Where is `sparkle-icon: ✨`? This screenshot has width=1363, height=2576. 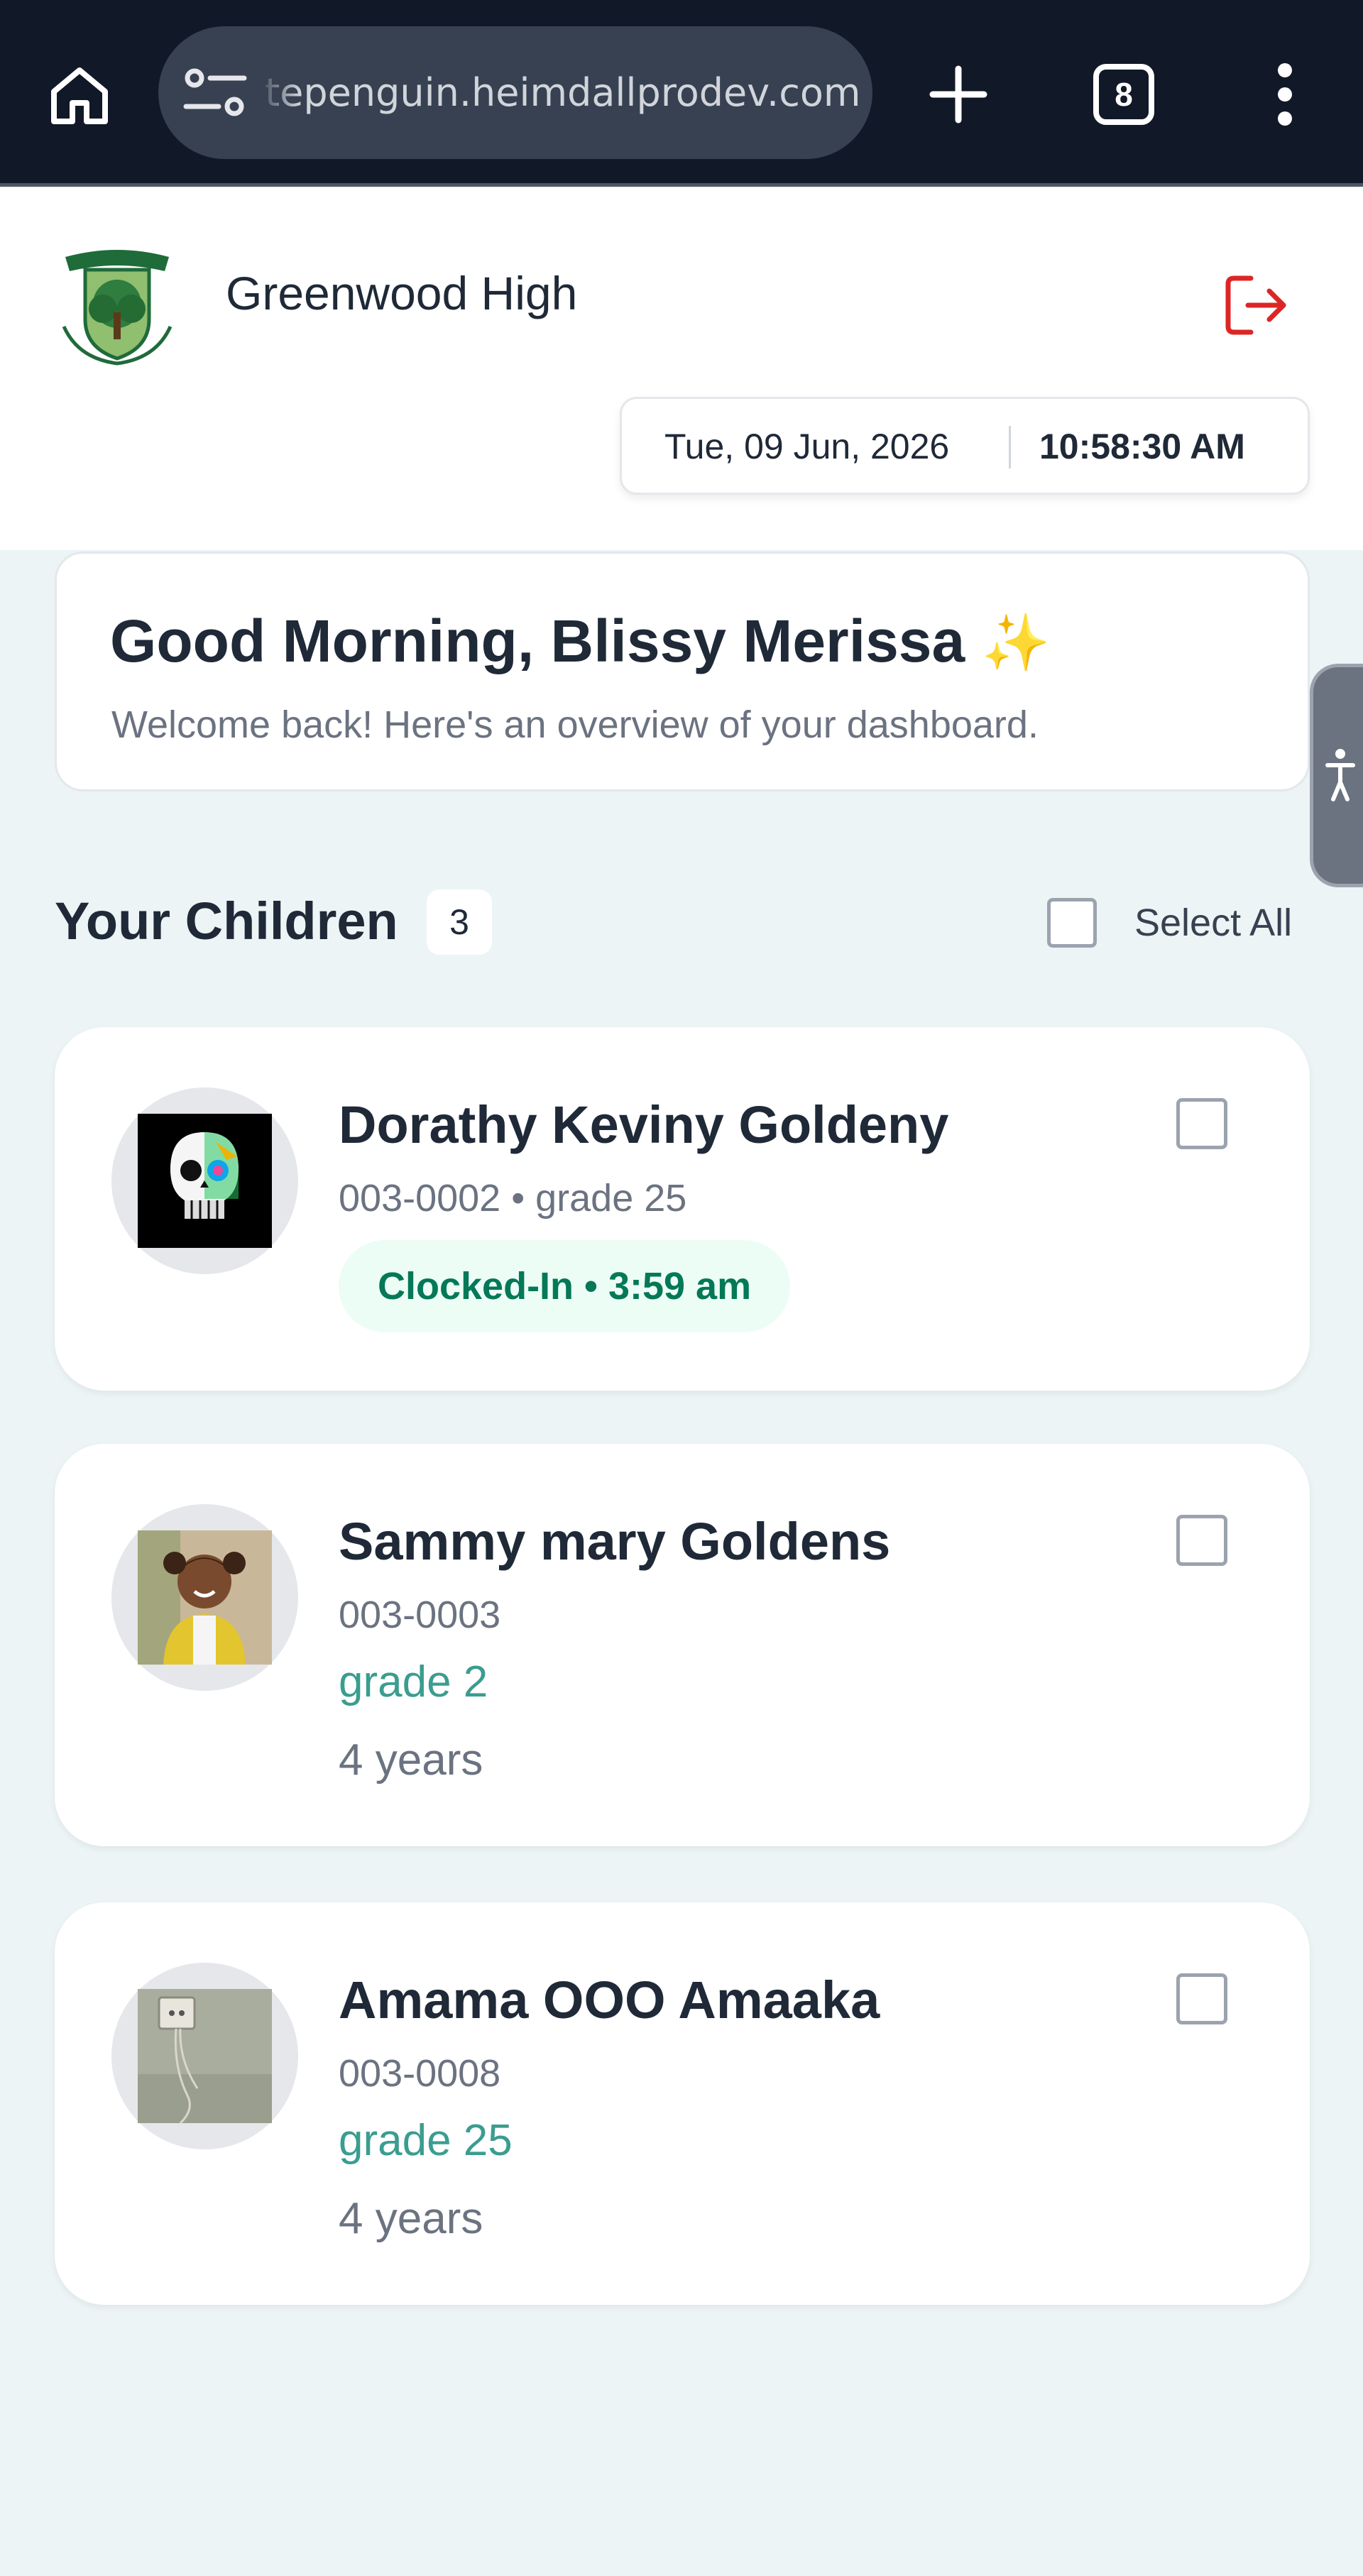 sparkle-icon: ✨ is located at coordinates (1016, 642).